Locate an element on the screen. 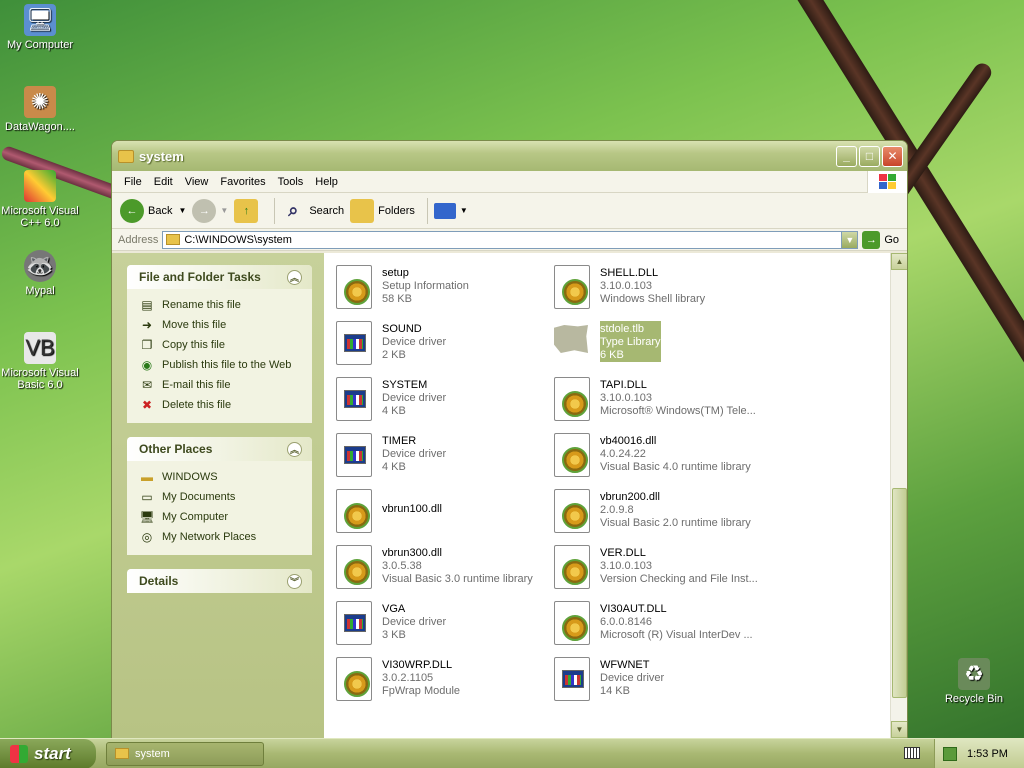 This screenshot has width=1024, height=768. datawagon-shortcut-icon: ✺ is located at coordinates (40, 102).